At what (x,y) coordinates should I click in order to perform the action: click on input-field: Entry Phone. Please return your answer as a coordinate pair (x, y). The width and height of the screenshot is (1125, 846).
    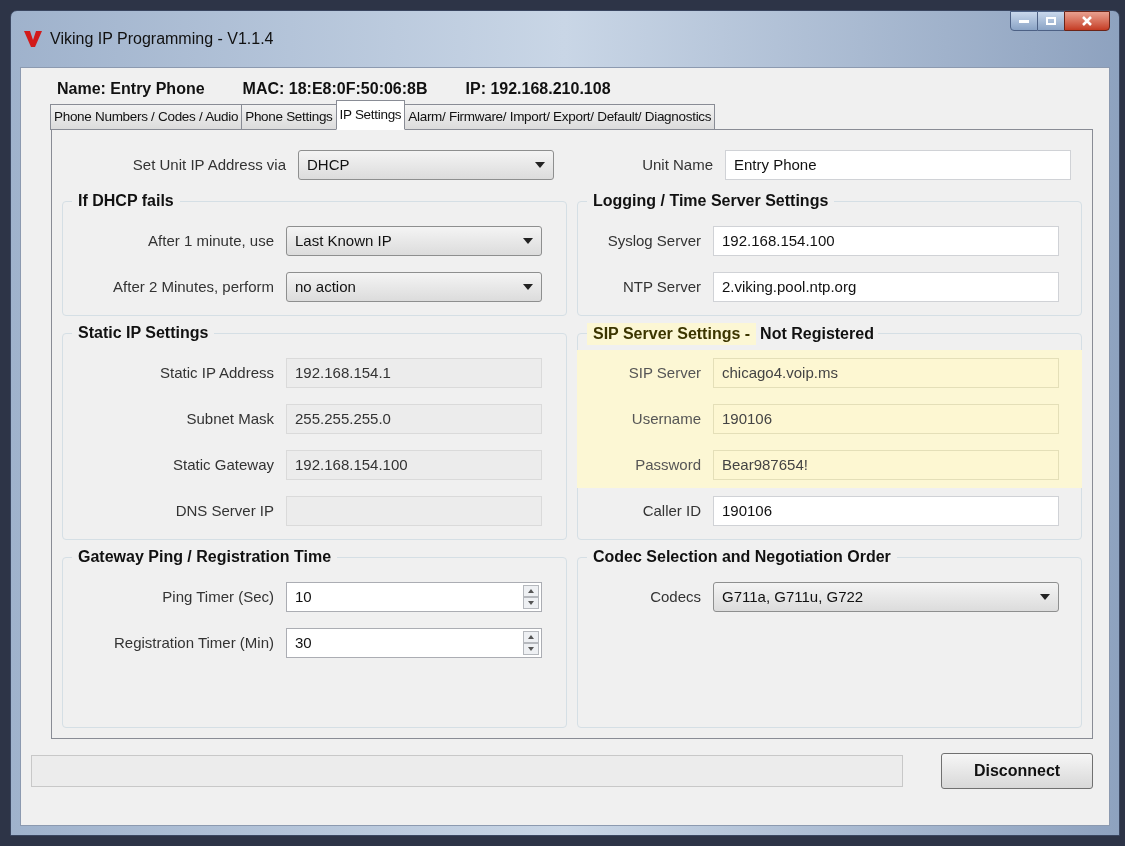
    Looking at the image, I should click on (898, 165).